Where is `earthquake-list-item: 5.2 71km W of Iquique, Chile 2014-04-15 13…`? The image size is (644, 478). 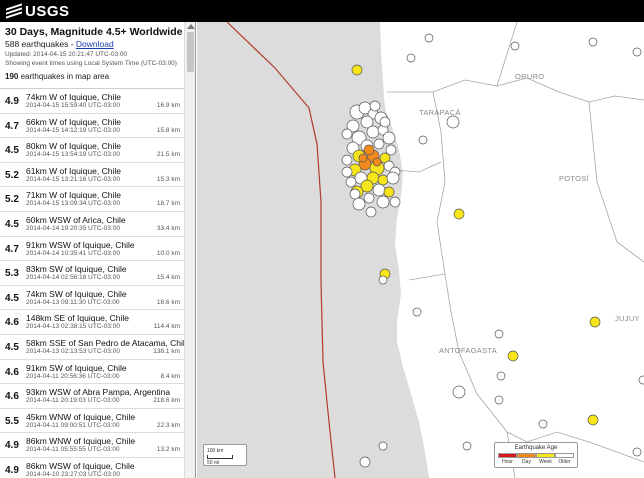
earthquake-list-item: 5.2 71km W of Iquique, Chile 2014-04-15 13… is located at coordinates (92, 199).